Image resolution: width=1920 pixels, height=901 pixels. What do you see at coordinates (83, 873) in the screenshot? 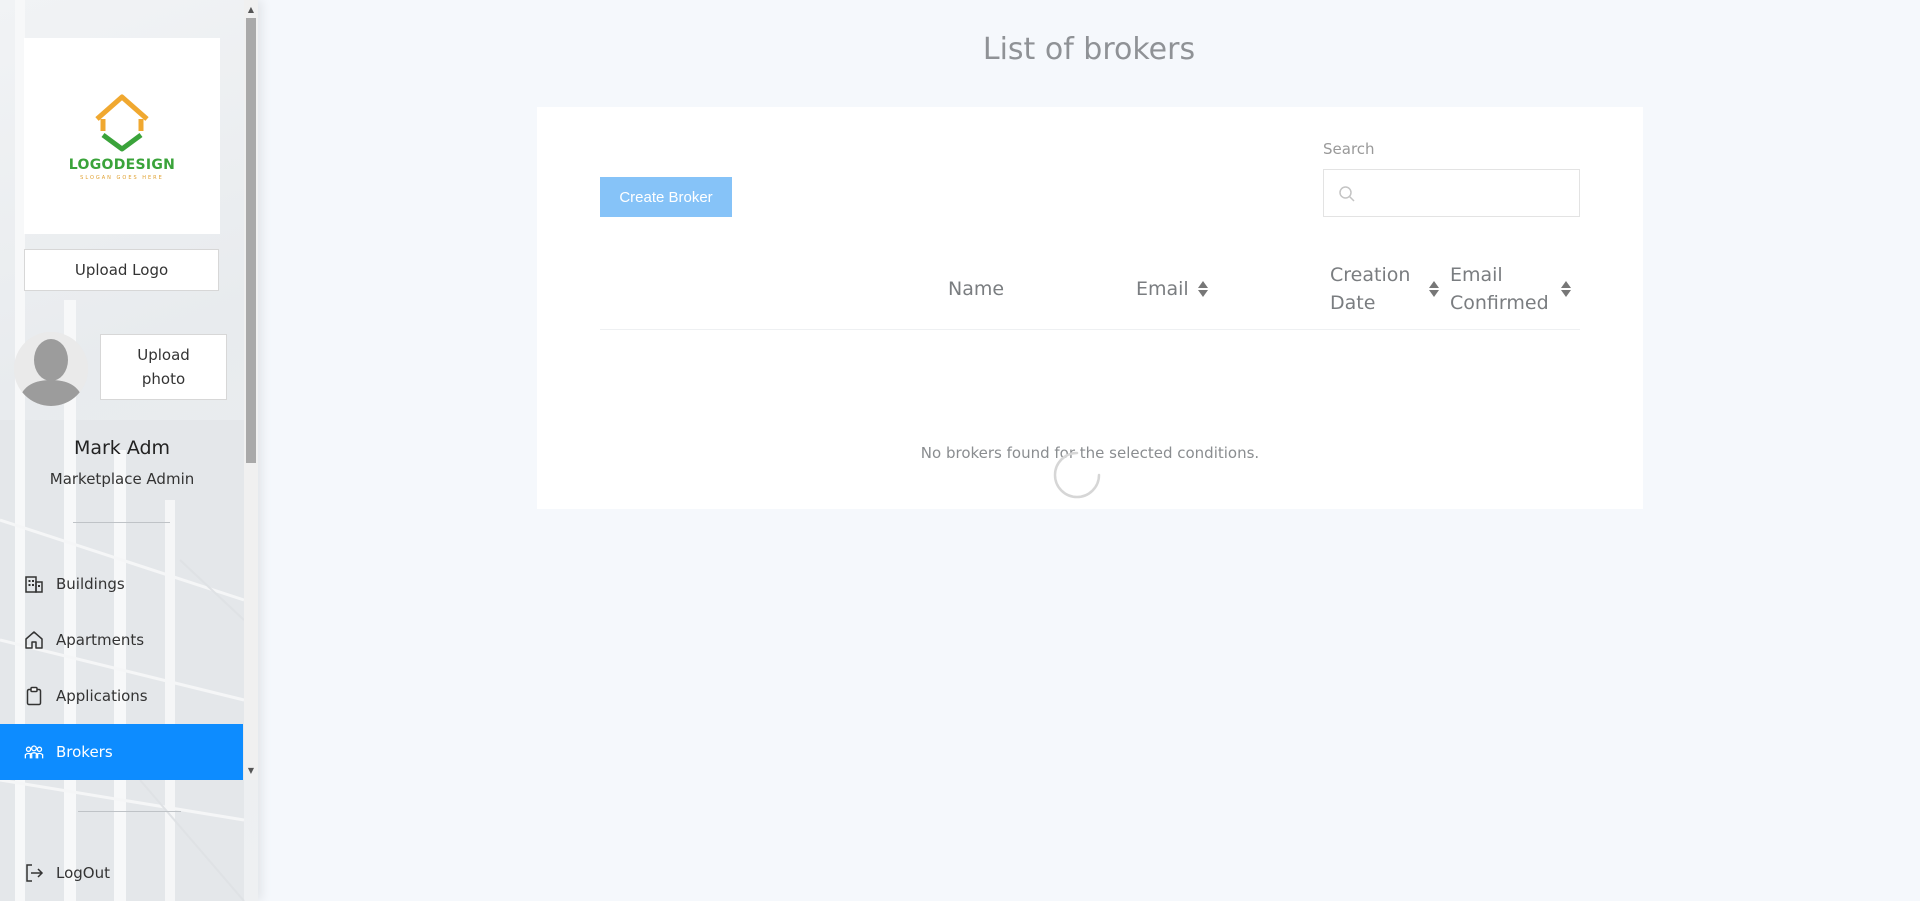
I see `logout-label: LogOut` at bounding box center [83, 873].